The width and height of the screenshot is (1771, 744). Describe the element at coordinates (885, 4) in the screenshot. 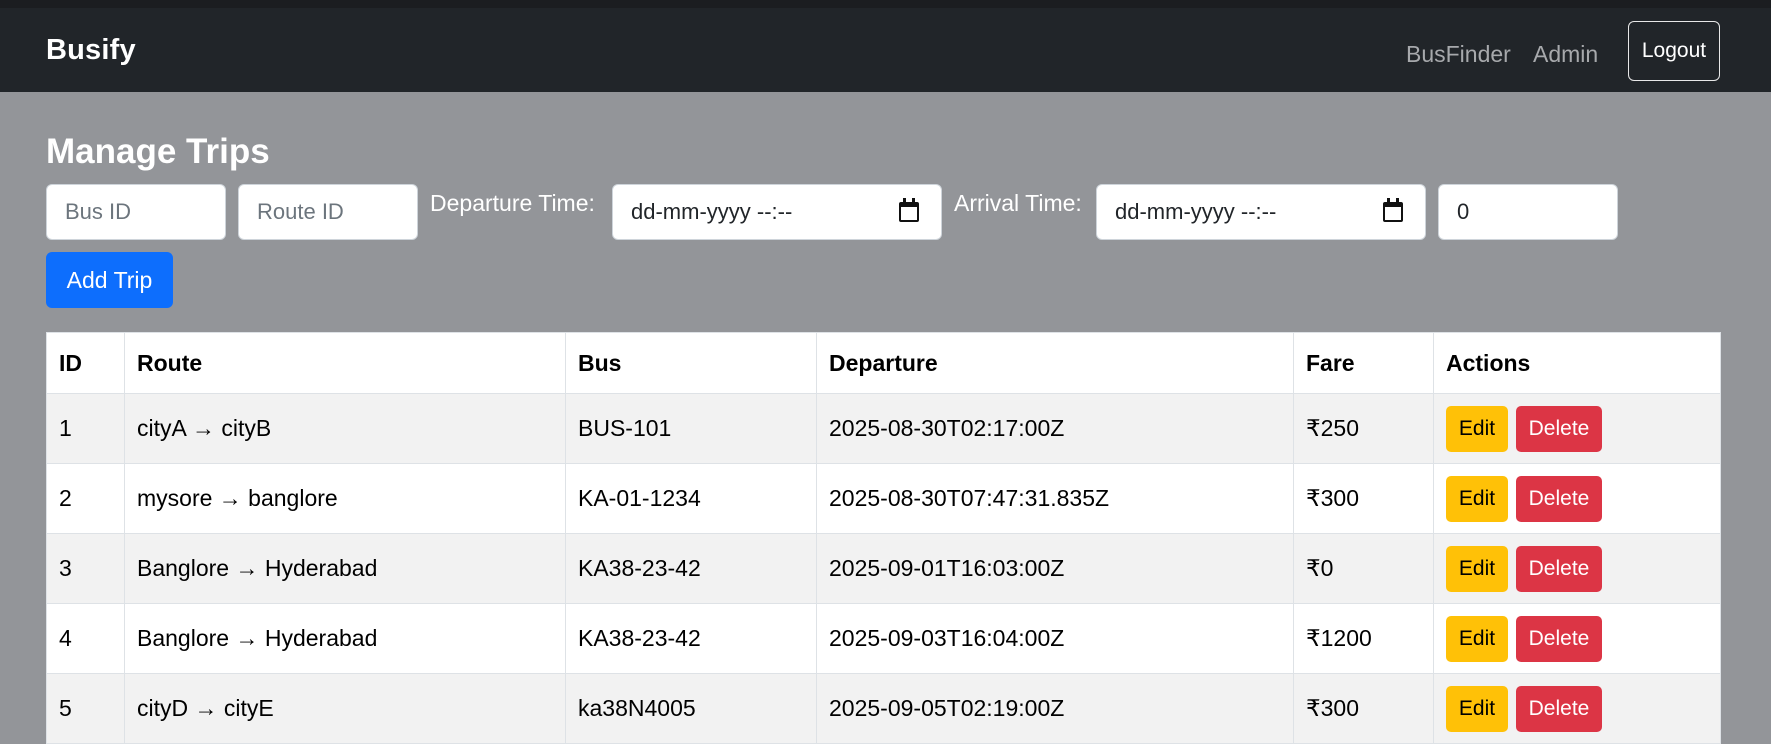

I see `top-strip` at that location.